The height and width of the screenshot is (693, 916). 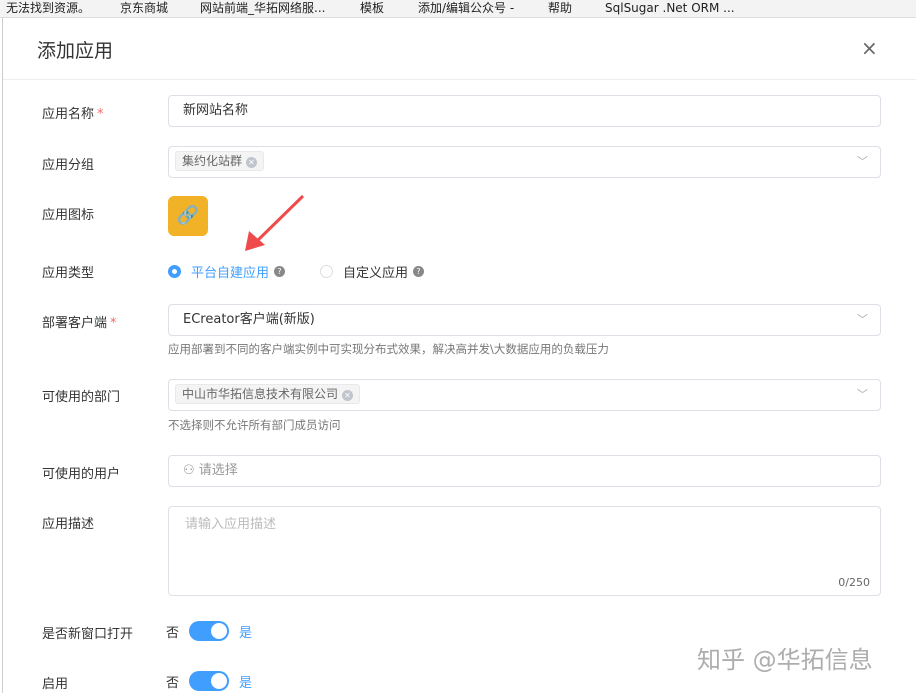 I want to click on bookmark: 添加/编辑公众号 -, so click(x=466, y=8).